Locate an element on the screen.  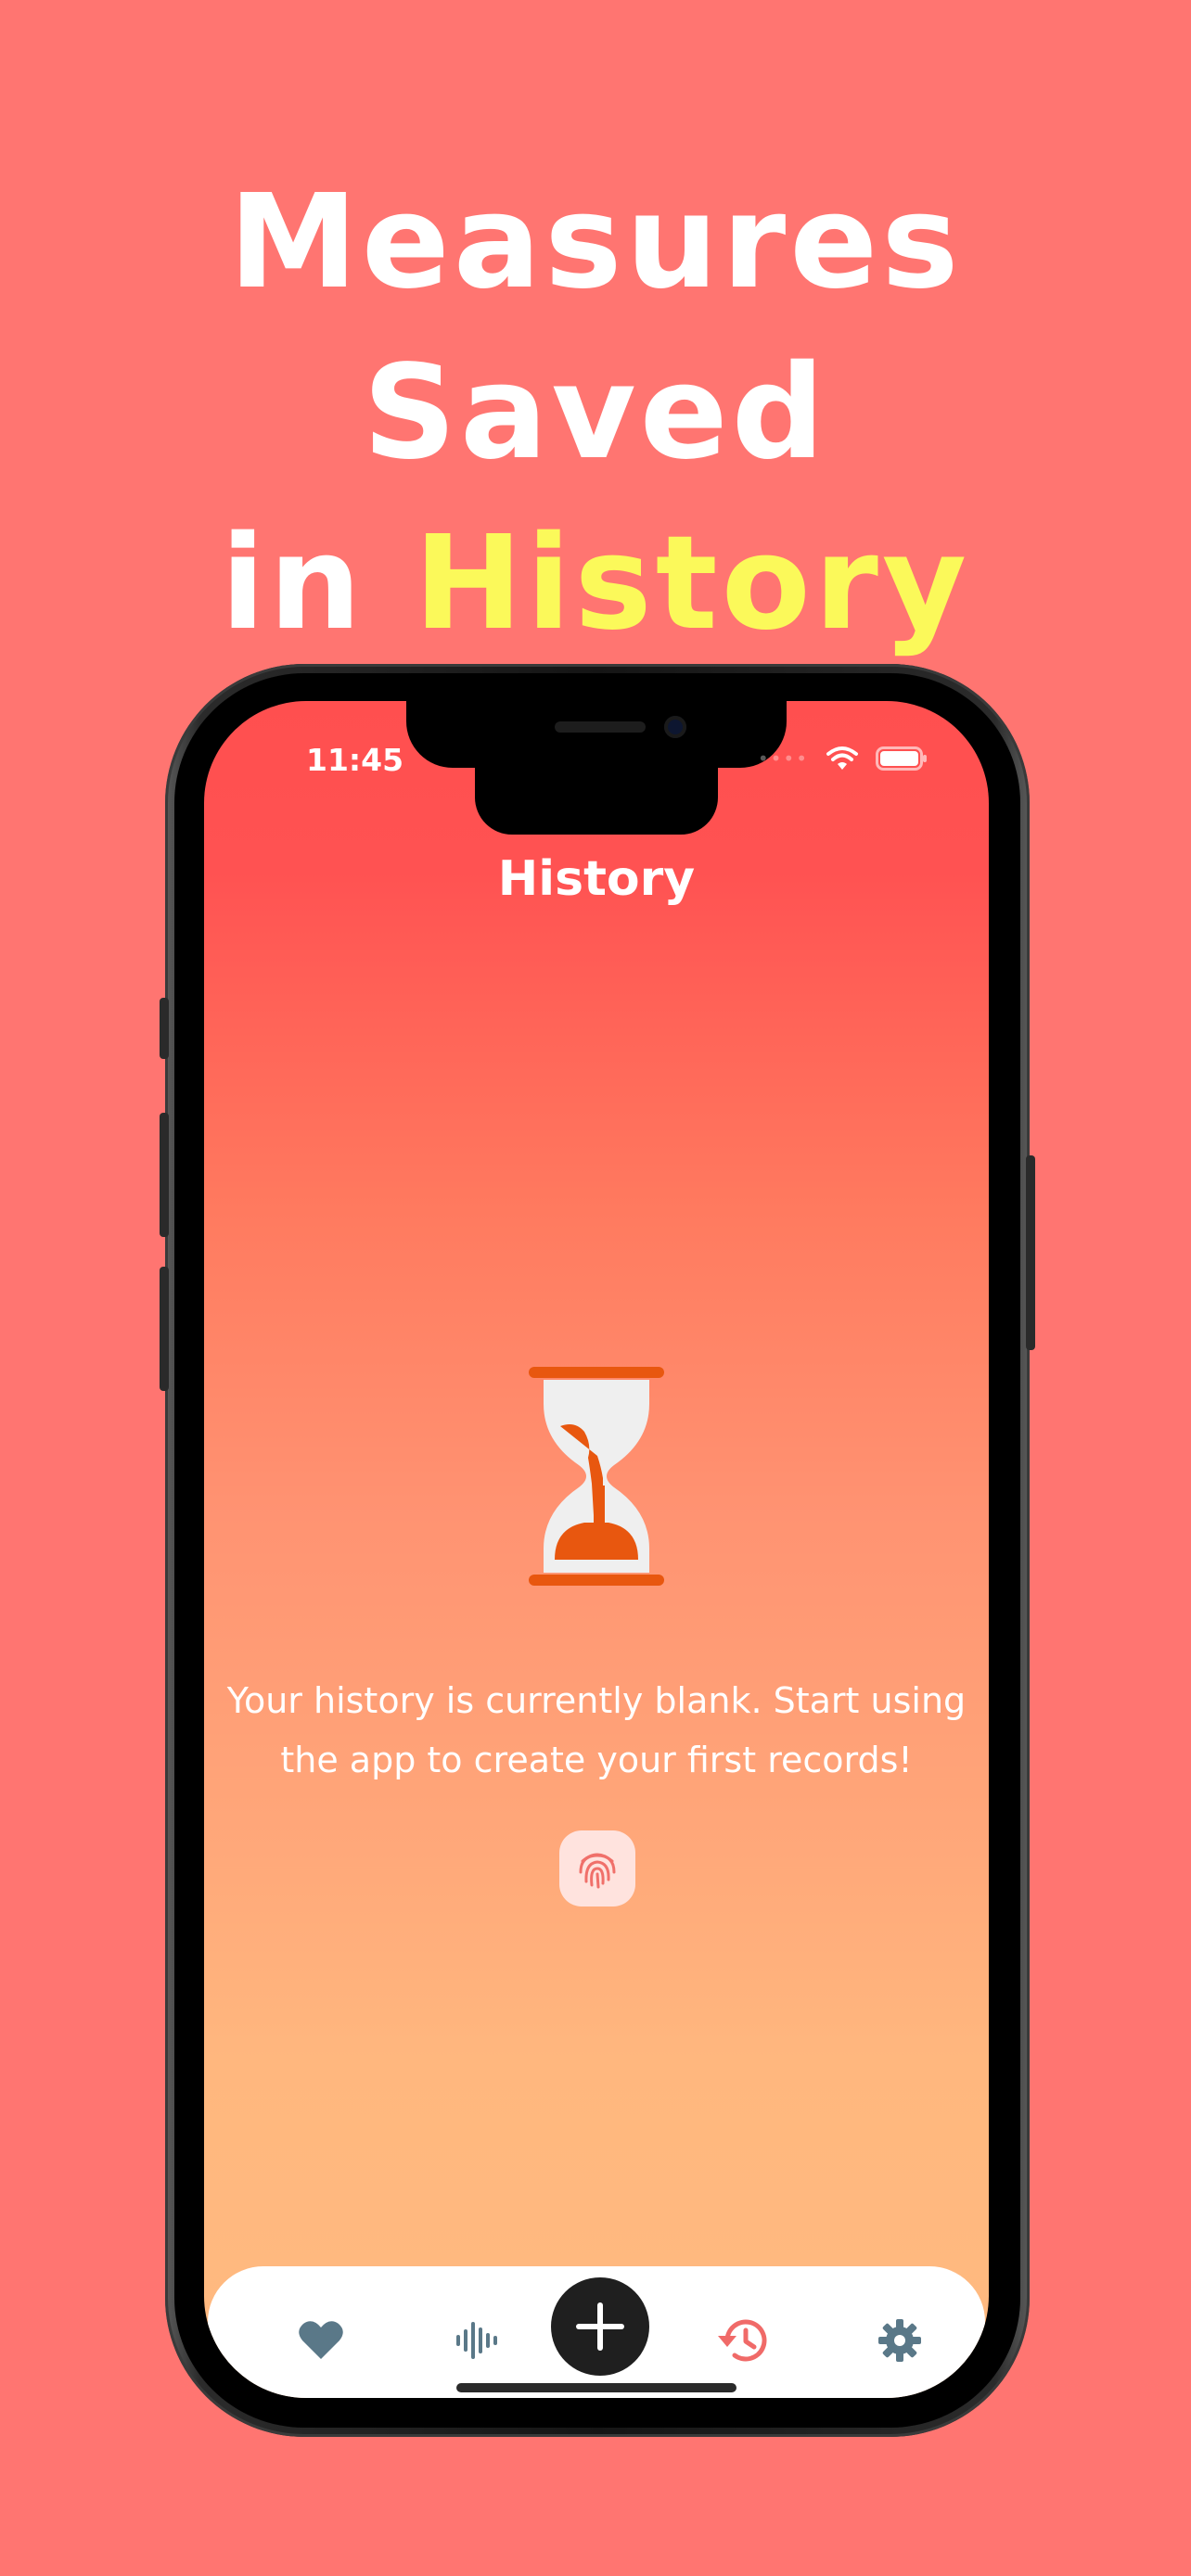
tab-measure is located at coordinates (477, 2340).